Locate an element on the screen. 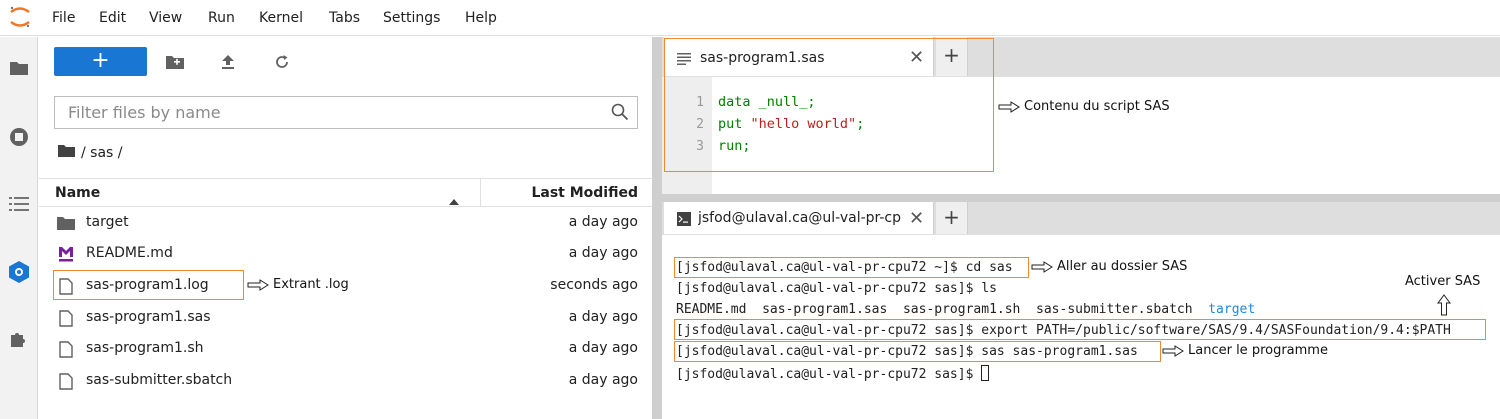 Image resolution: width=1500 pixels, height=419 pixels. markdown-icon is located at coordinates (66, 254).